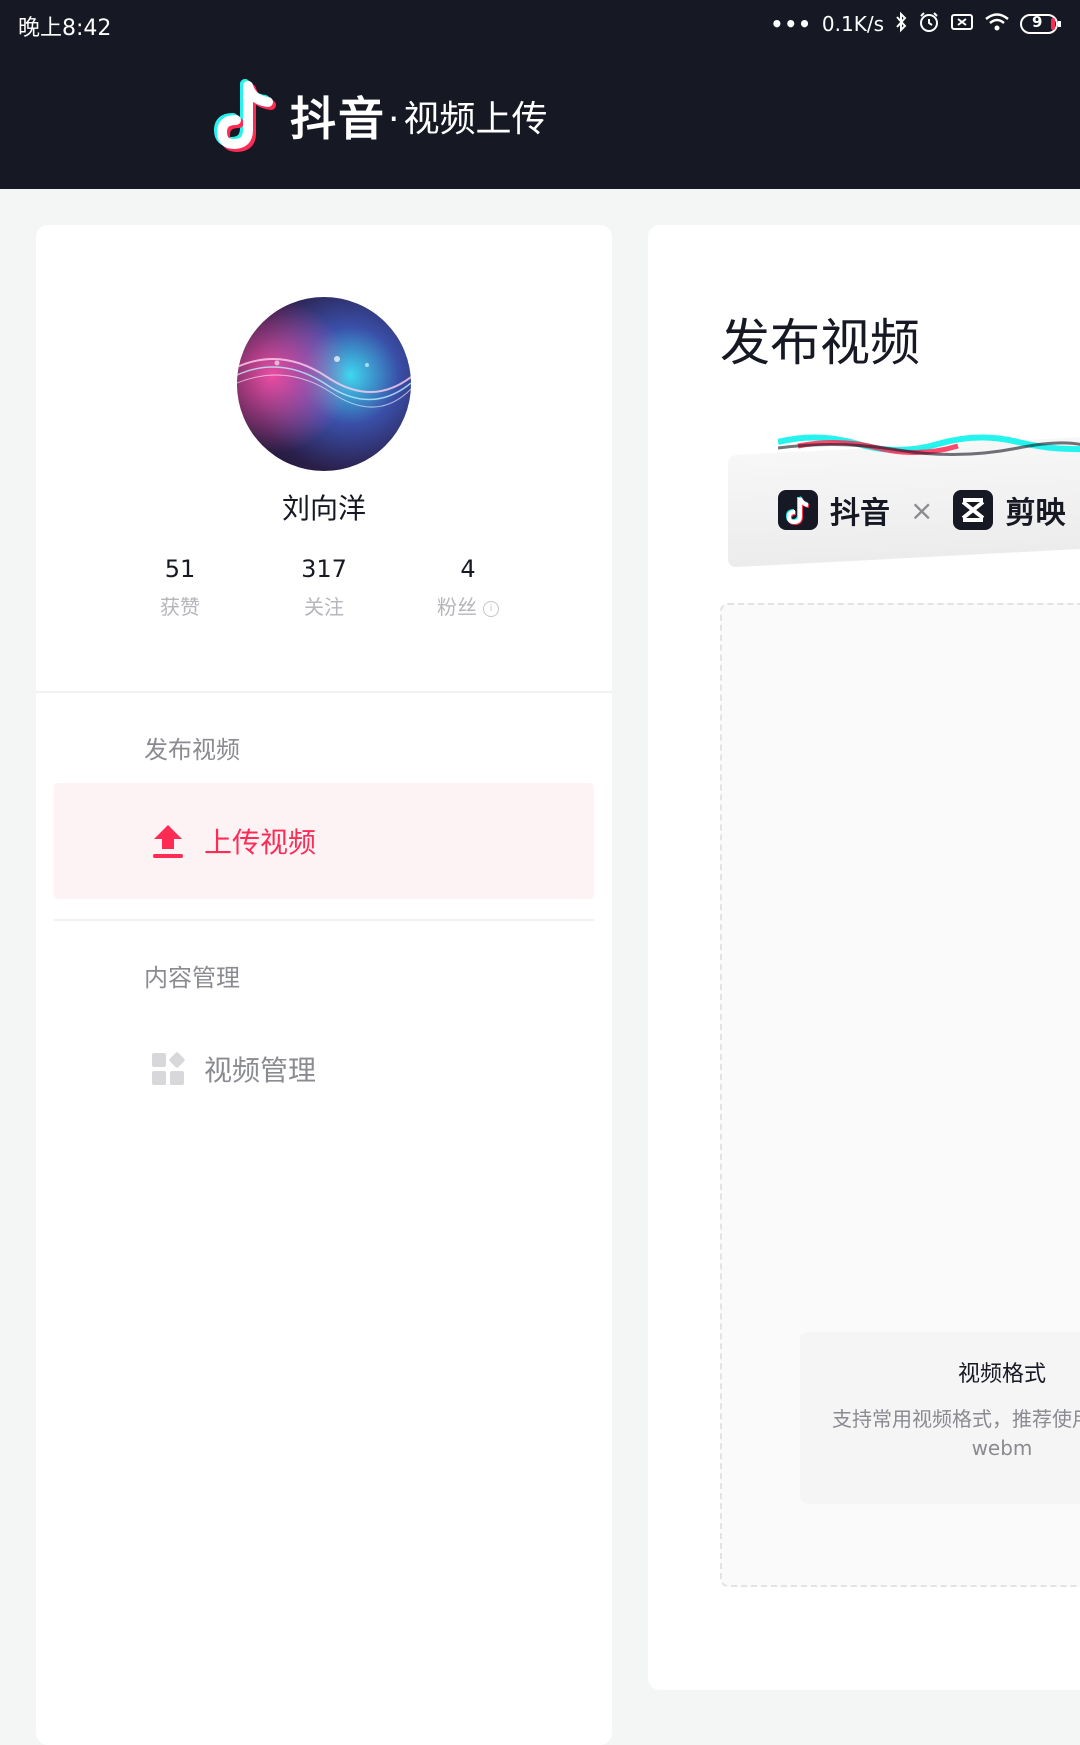 This screenshot has height=1745, width=1080. Describe the element at coordinates (457, 607) in the screenshot. I see `stat-followers-label: 粉丝` at that location.